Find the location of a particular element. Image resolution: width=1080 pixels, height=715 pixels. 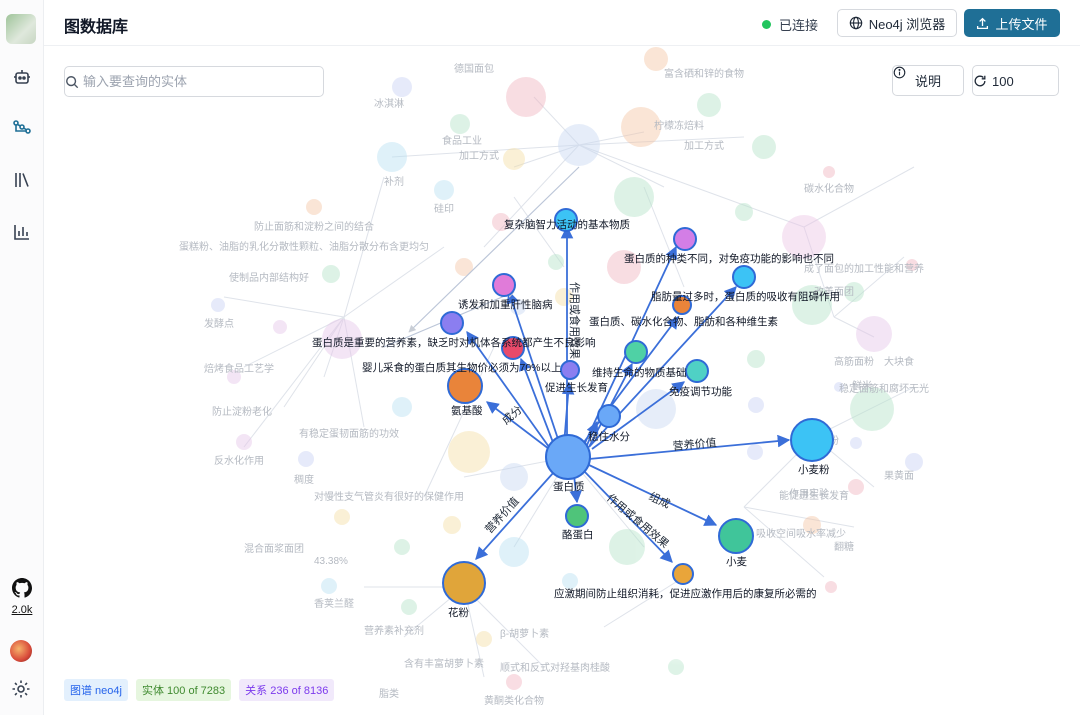

svg-text: 防止面筋和淀粉之间的结合 is located at coordinates (314, 226).